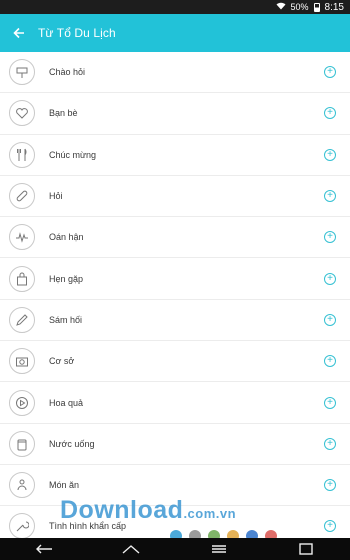 This screenshot has height=560, width=350. I want to click on bandage-icon, so click(22, 196).